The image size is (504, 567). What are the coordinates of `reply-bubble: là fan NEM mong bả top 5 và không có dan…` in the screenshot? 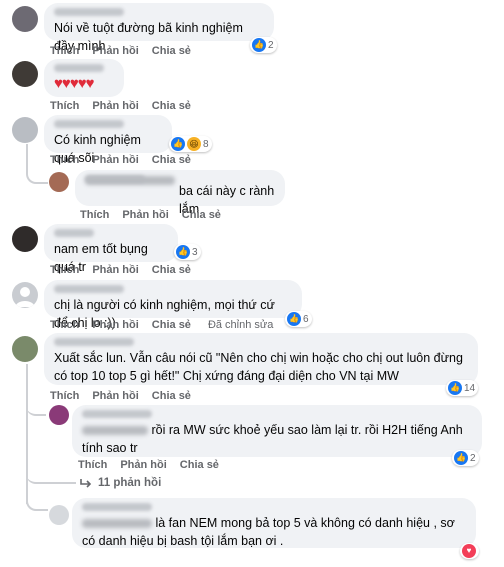 It's located at (274, 523).